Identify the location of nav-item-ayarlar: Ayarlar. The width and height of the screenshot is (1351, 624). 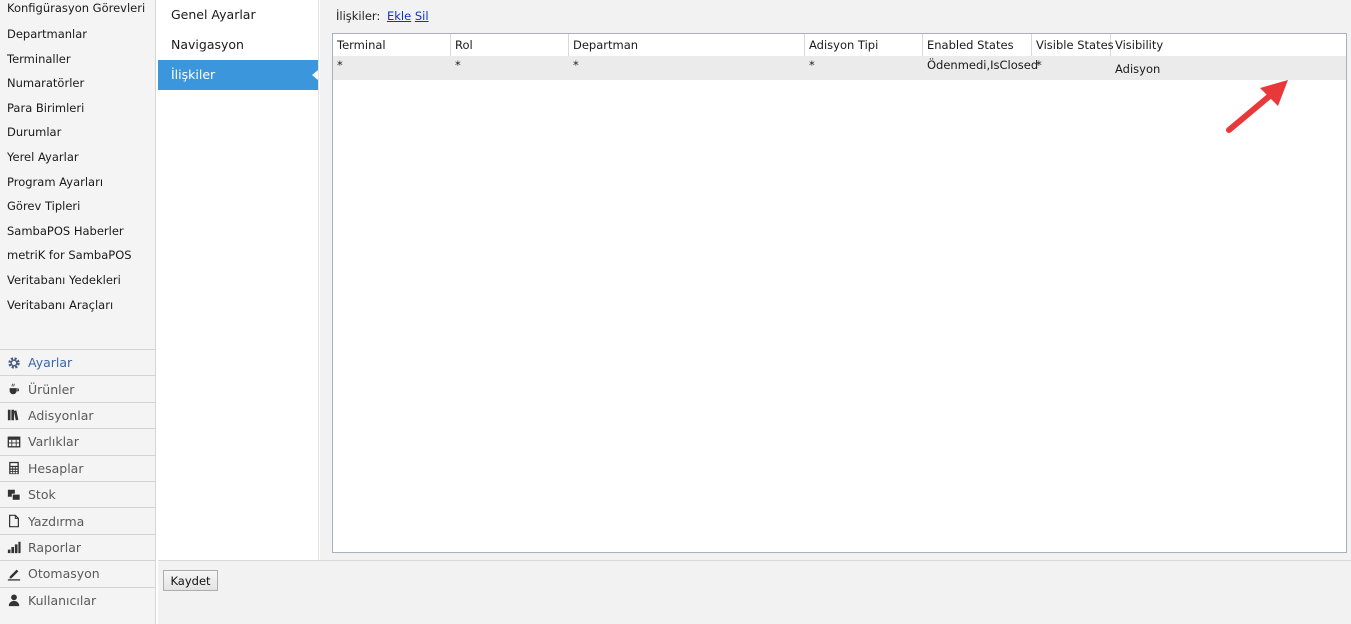
(78, 362).